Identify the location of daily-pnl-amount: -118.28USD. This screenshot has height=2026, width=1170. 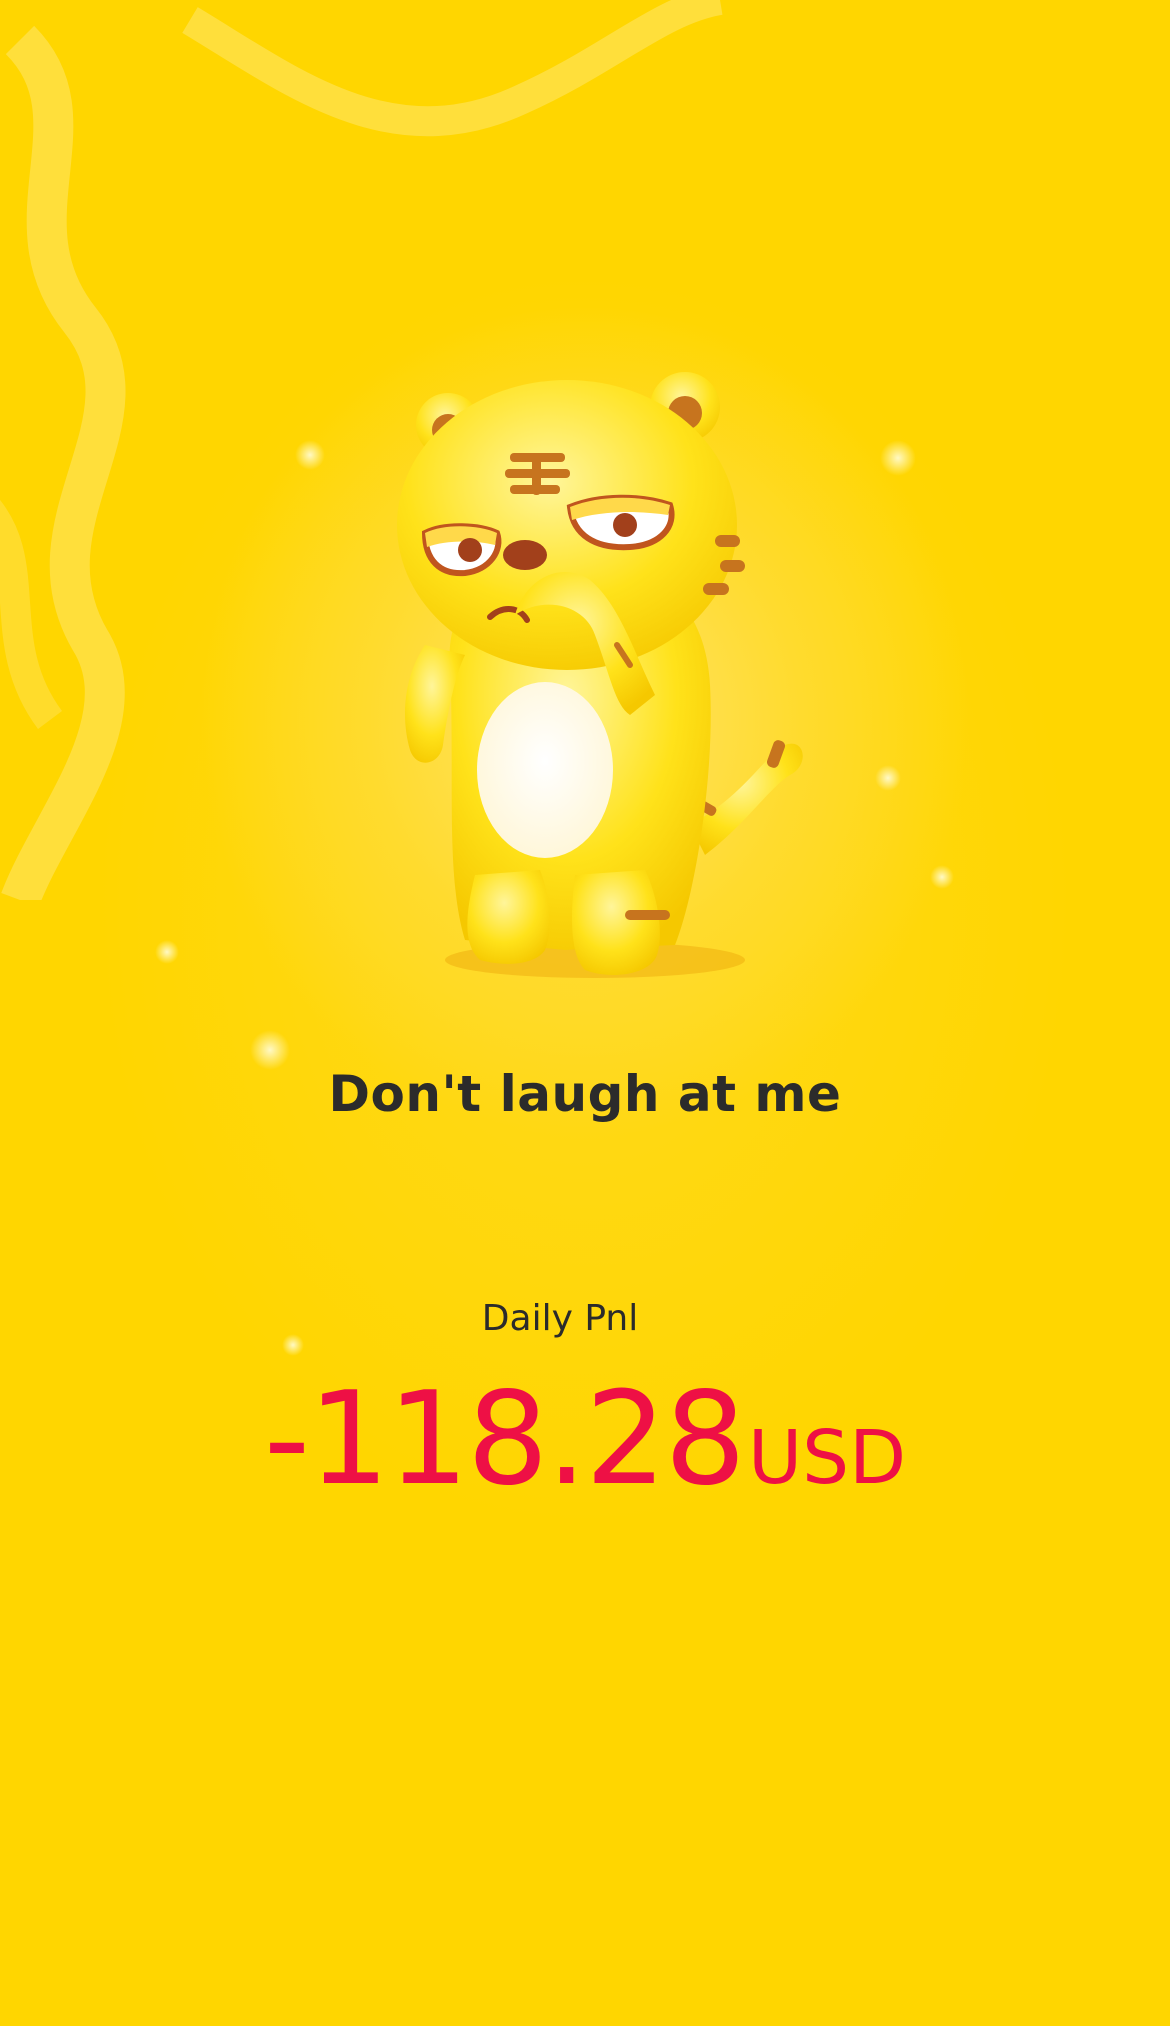
(585, 1439).